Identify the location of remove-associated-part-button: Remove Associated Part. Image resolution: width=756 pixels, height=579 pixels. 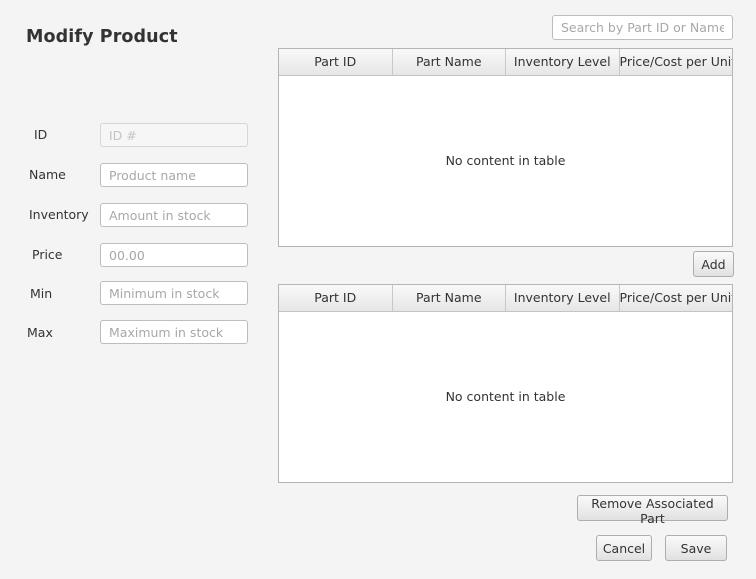
(652, 510).